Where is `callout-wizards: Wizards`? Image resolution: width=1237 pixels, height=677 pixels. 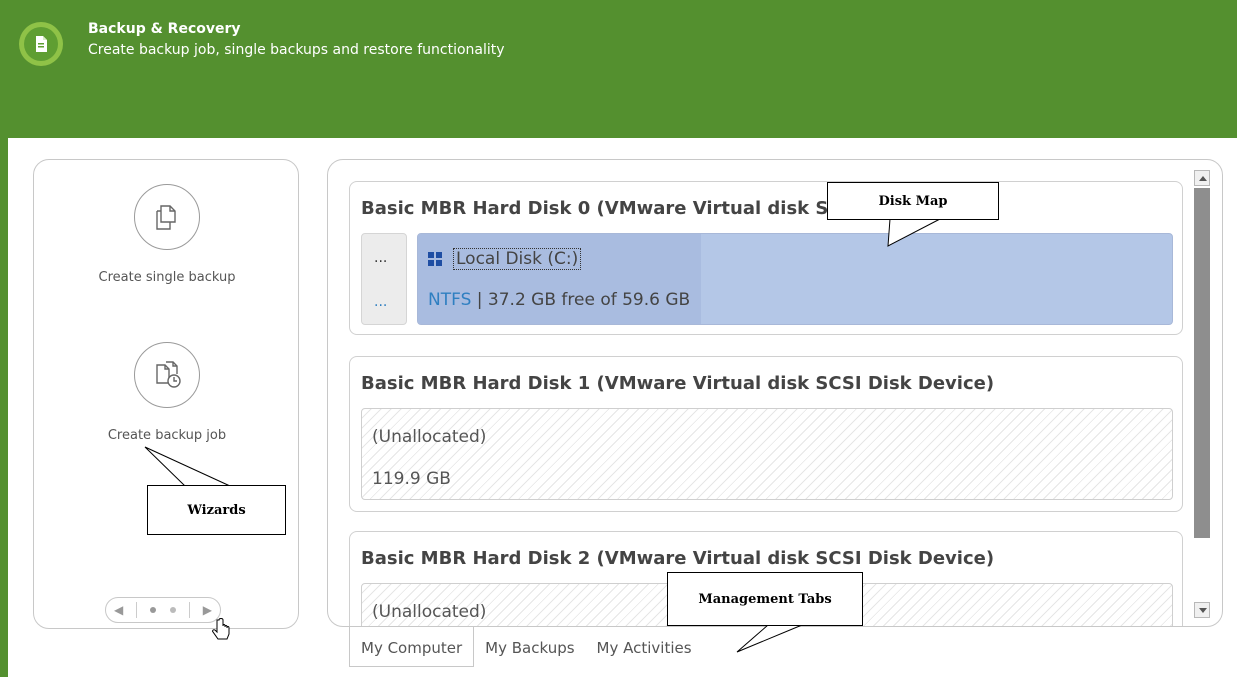
callout-wizards: Wizards is located at coordinates (216, 510).